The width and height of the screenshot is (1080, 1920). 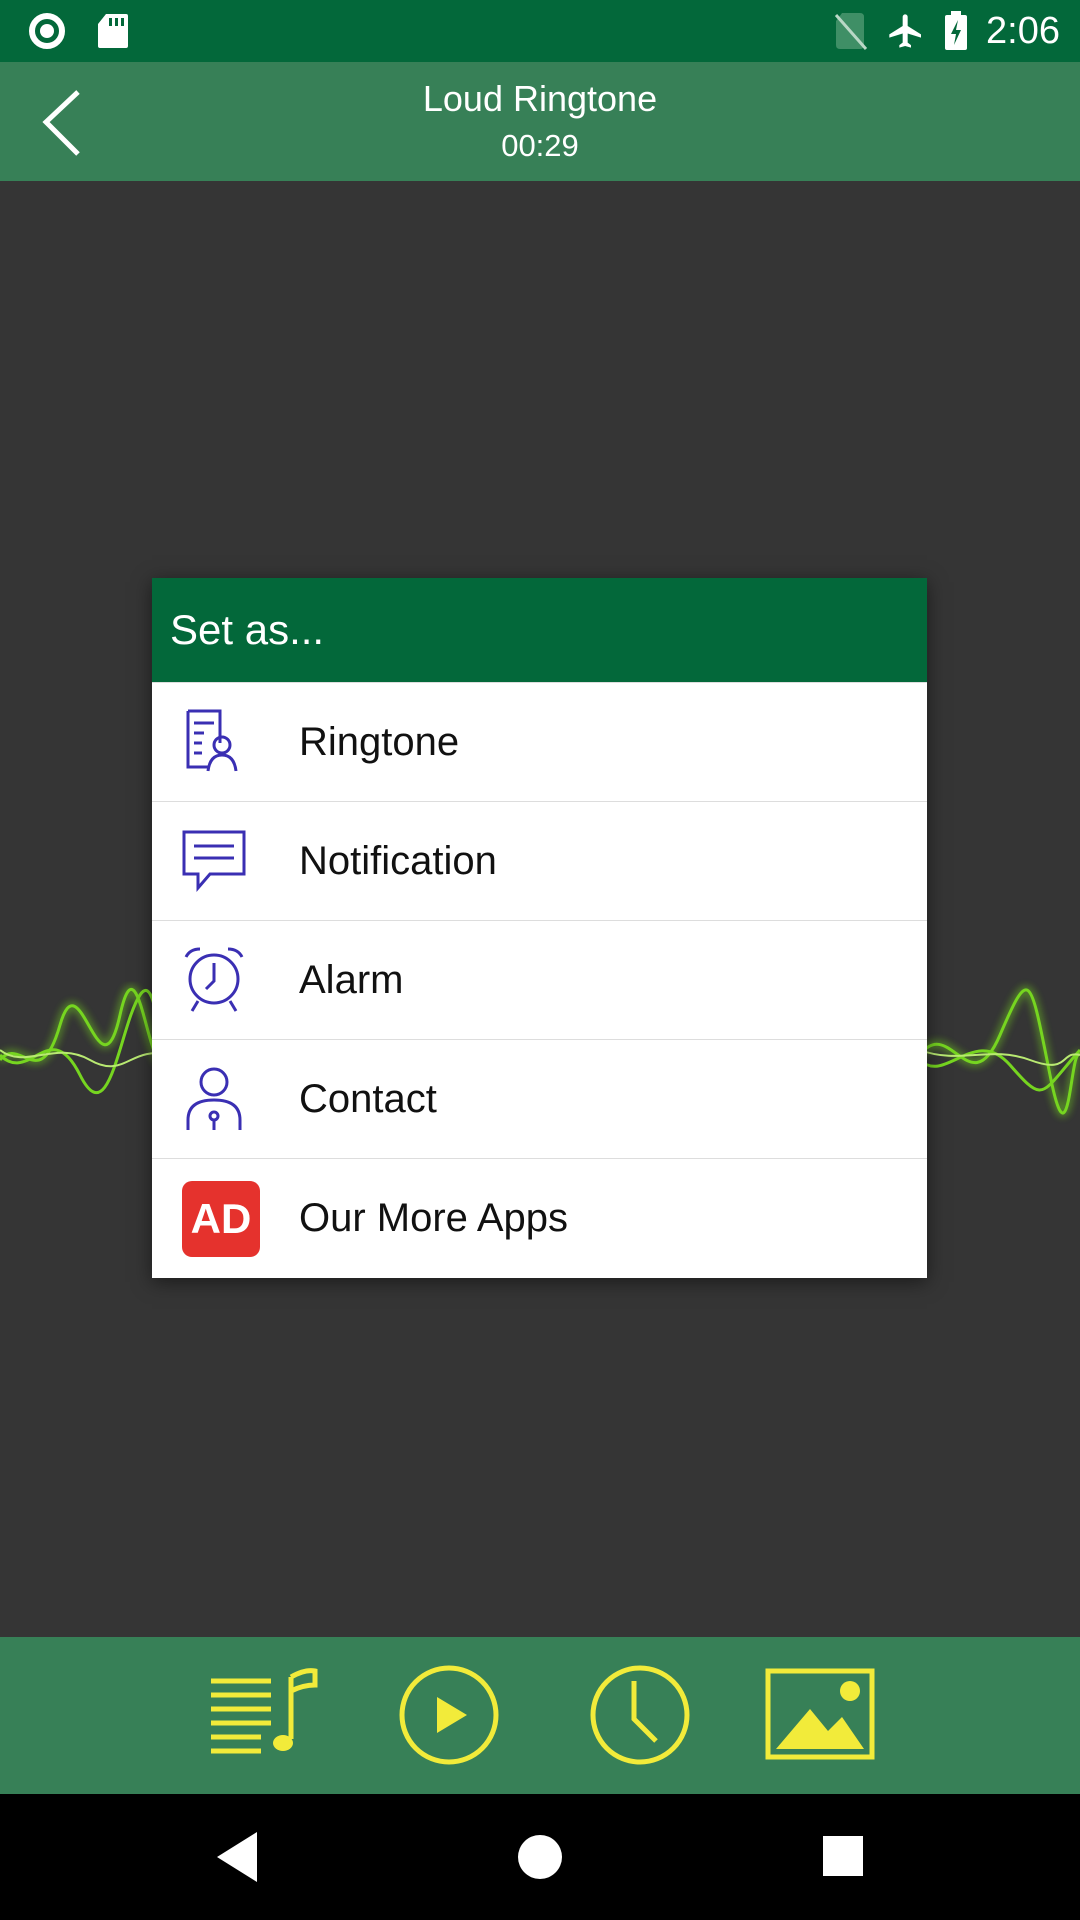 What do you see at coordinates (540, 121) in the screenshot?
I see `app-bar: Loud Ringtone 00:29` at bounding box center [540, 121].